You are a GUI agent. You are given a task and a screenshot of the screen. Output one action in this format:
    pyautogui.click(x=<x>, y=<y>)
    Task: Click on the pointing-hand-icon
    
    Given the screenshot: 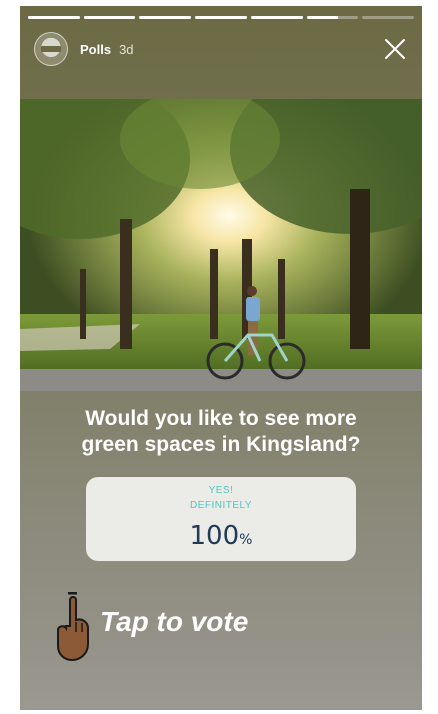 What is the action you would take?
    pyautogui.click(x=73, y=627)
    